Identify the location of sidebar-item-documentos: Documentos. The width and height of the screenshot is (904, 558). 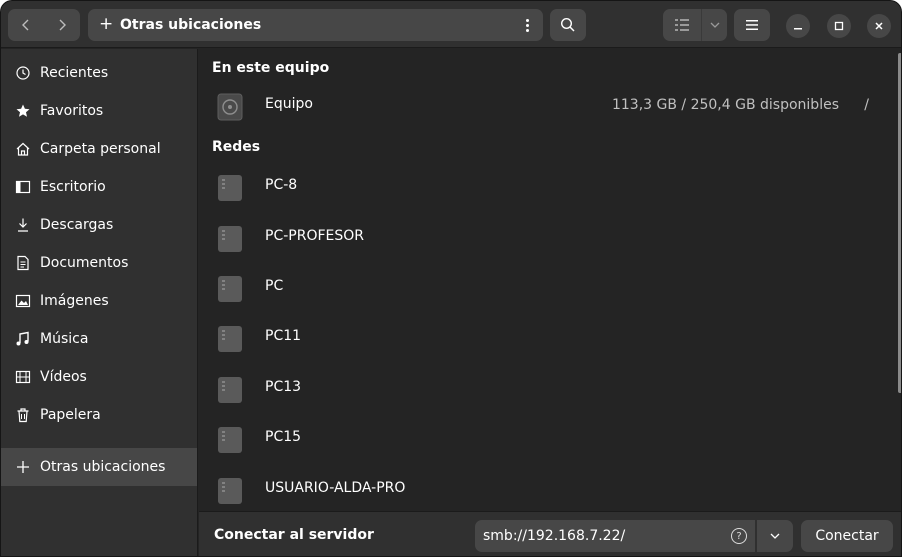
(99, 263).